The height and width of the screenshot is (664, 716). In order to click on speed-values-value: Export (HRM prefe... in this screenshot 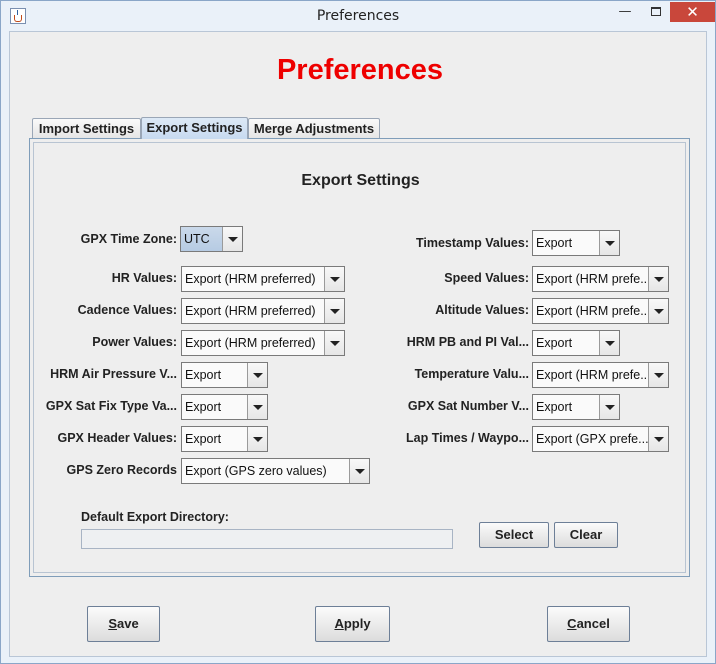, I will do `click(593, 279)`.